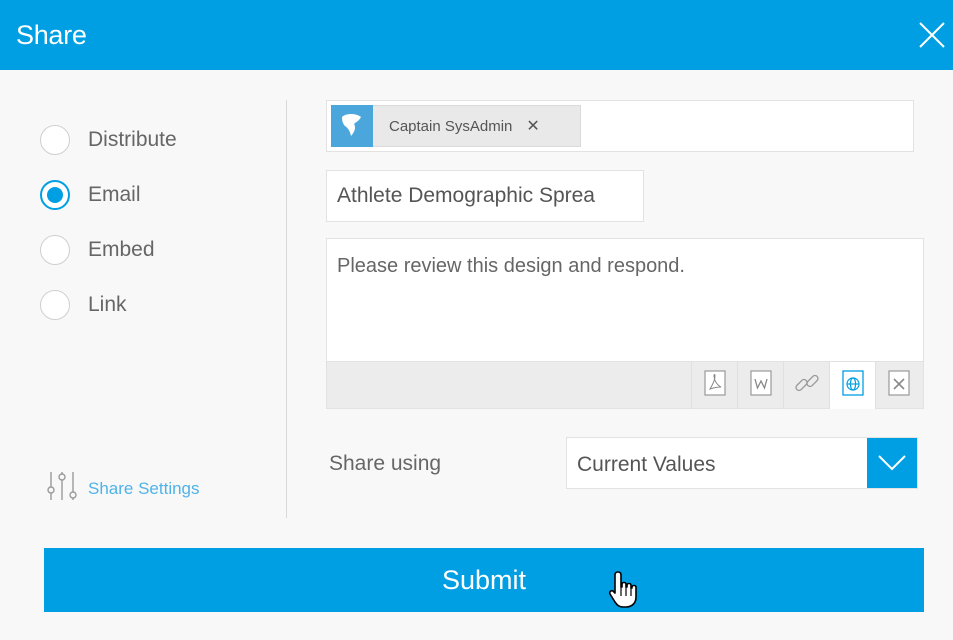 The height and width of the screenshot is (640, 953). Describe the element at coordinates (55, 195) in the screenshot. I see `email-radio` at that location.